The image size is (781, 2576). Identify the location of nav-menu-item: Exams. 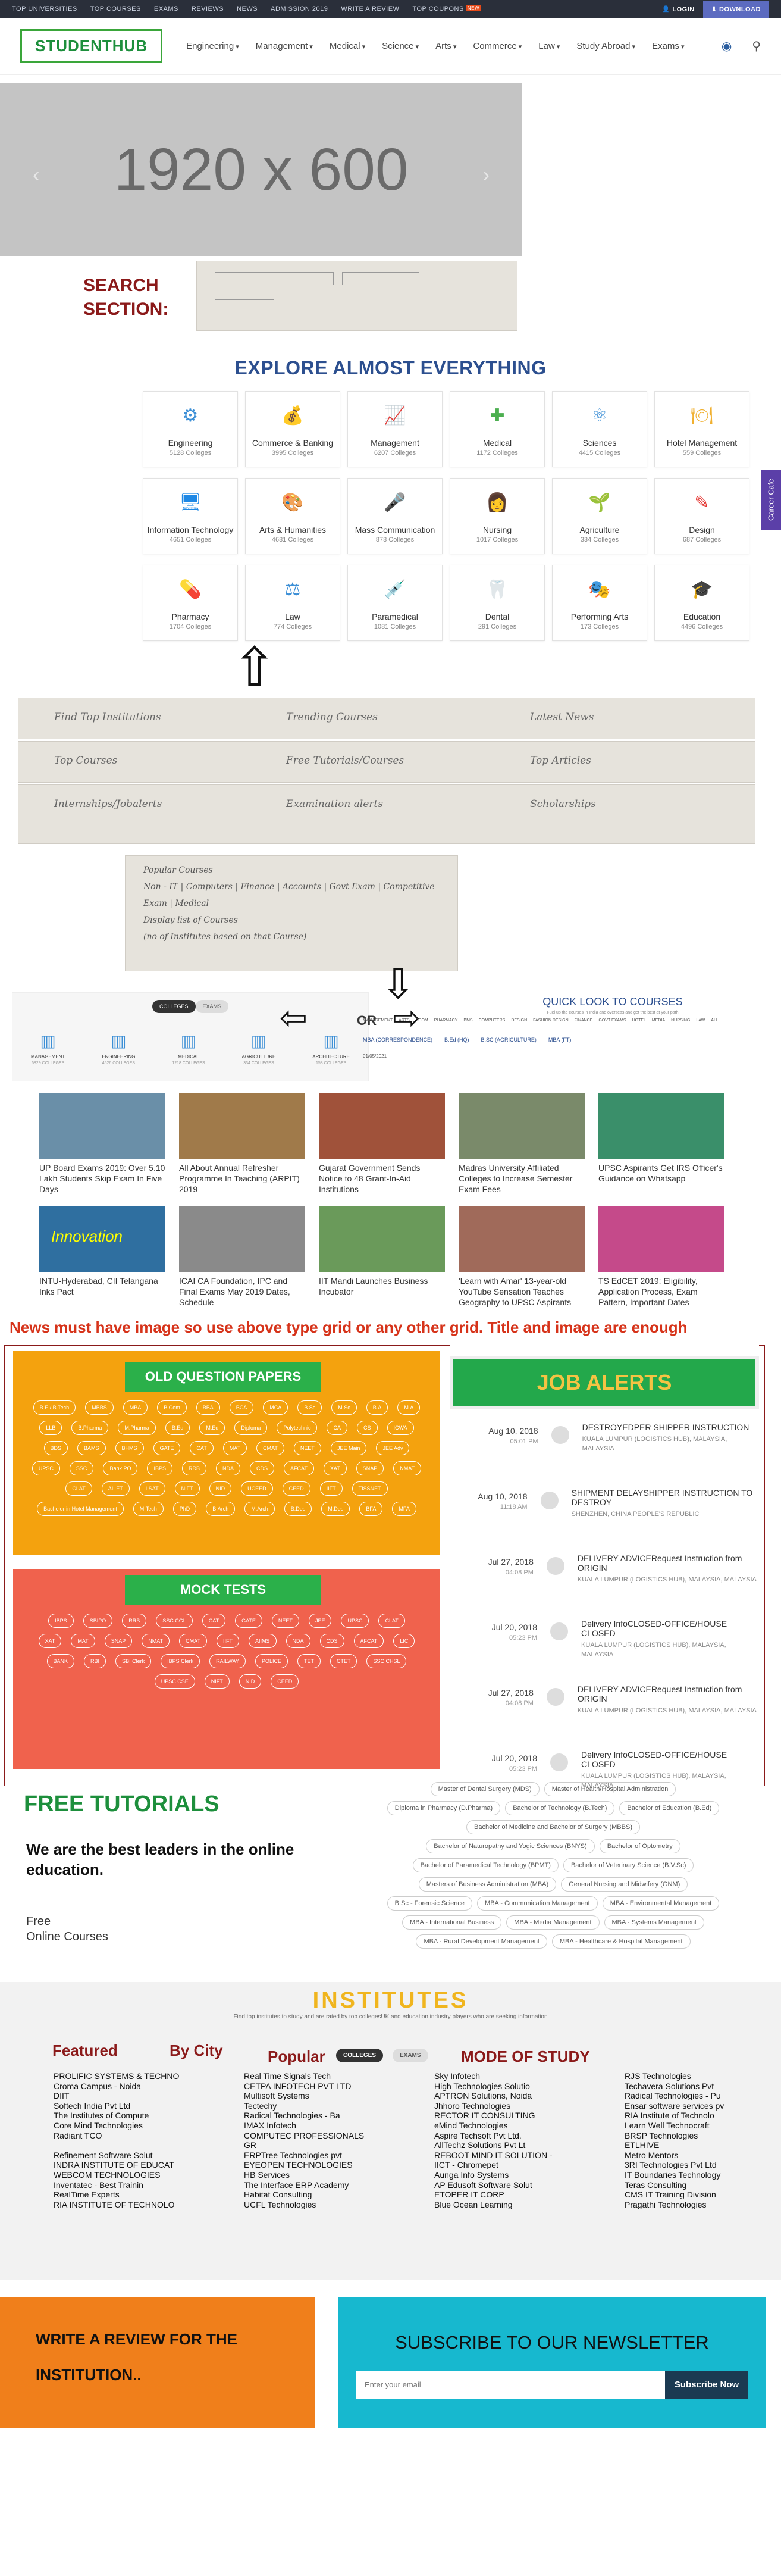
(668, 46).